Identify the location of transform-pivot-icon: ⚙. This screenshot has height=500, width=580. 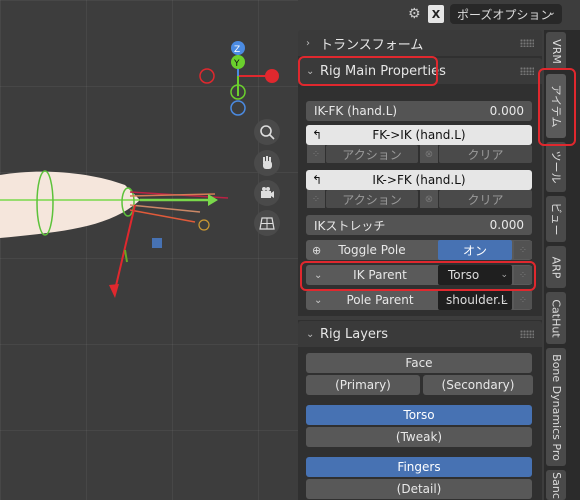
(414, 14).